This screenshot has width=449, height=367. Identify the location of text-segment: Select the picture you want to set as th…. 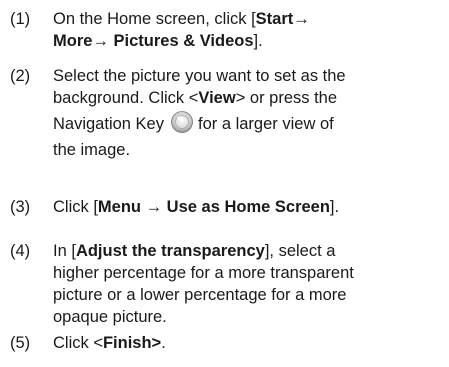
(199, 76).